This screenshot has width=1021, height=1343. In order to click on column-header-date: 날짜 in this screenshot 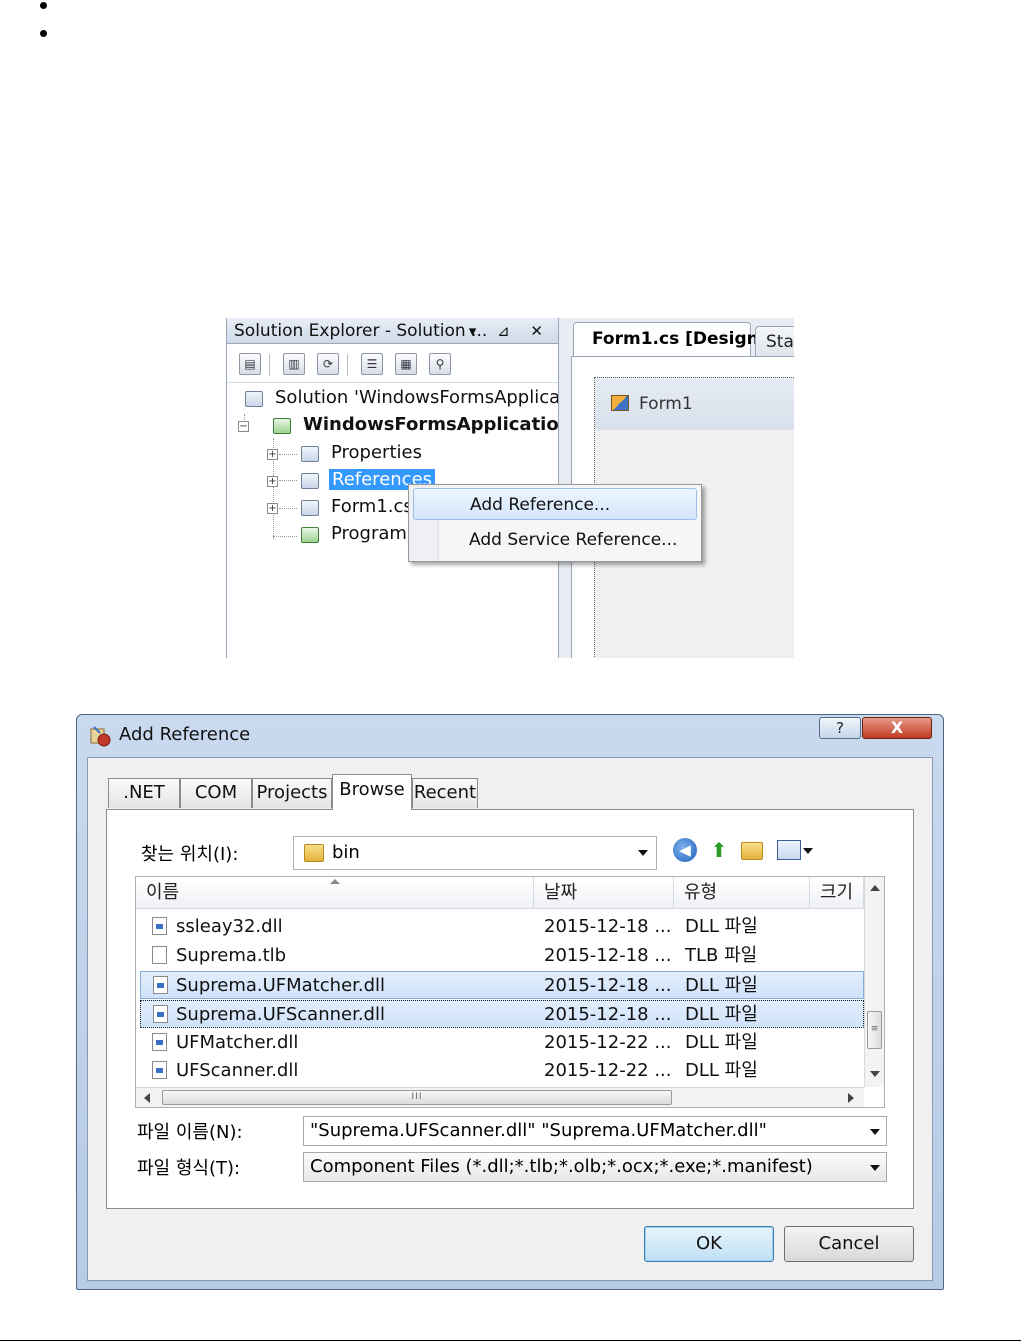, I will do `click(604, 893)`.